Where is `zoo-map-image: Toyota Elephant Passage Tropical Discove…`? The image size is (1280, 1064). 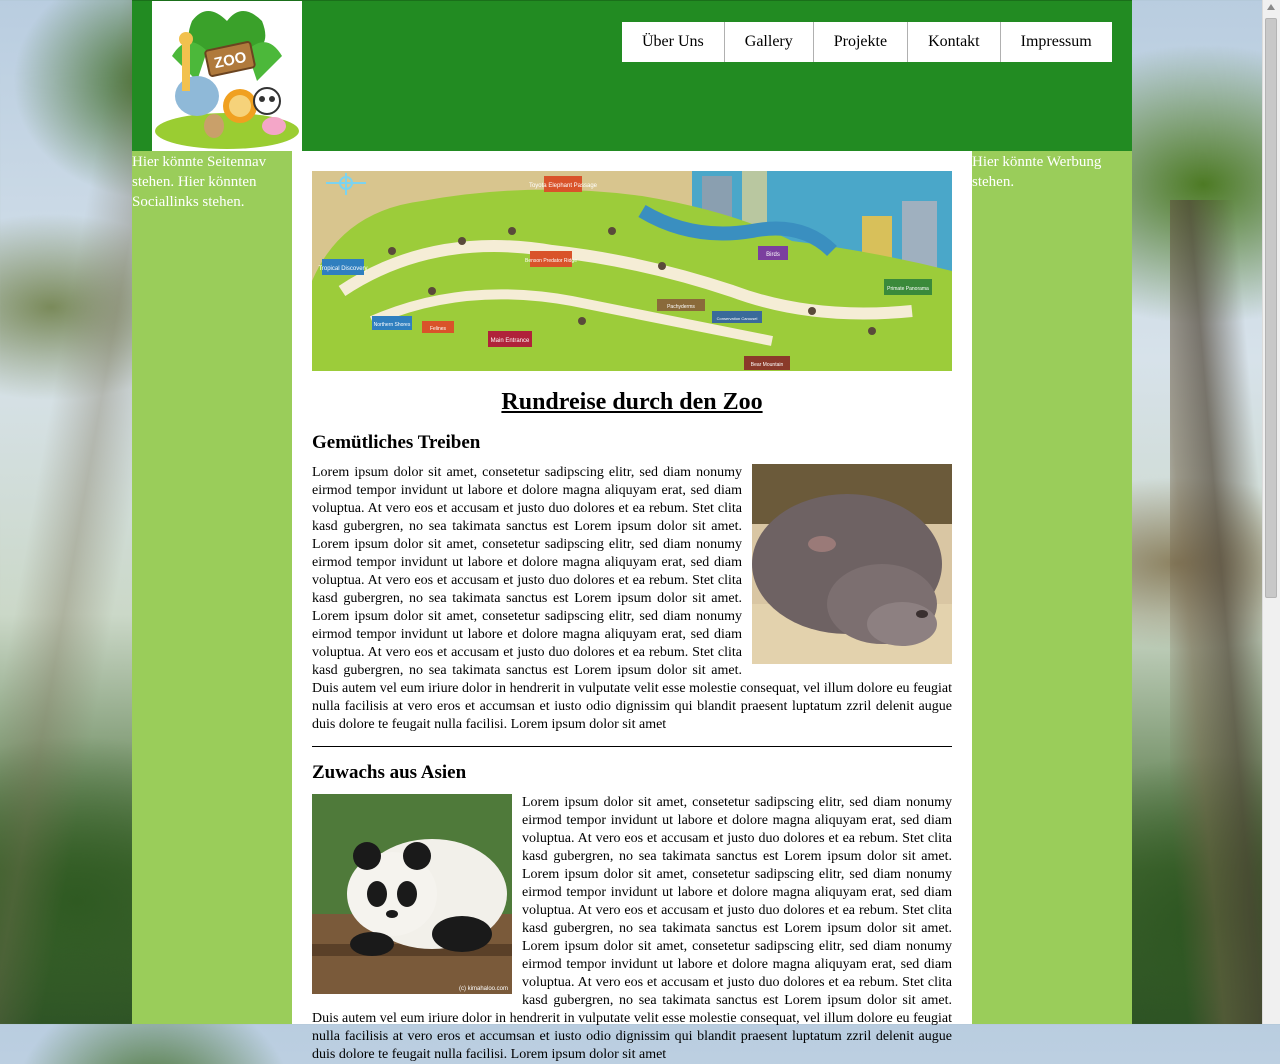 zoo-map-image: Toyota Elephant Passage Tropical Discove… is located at coordinates (632, 271).